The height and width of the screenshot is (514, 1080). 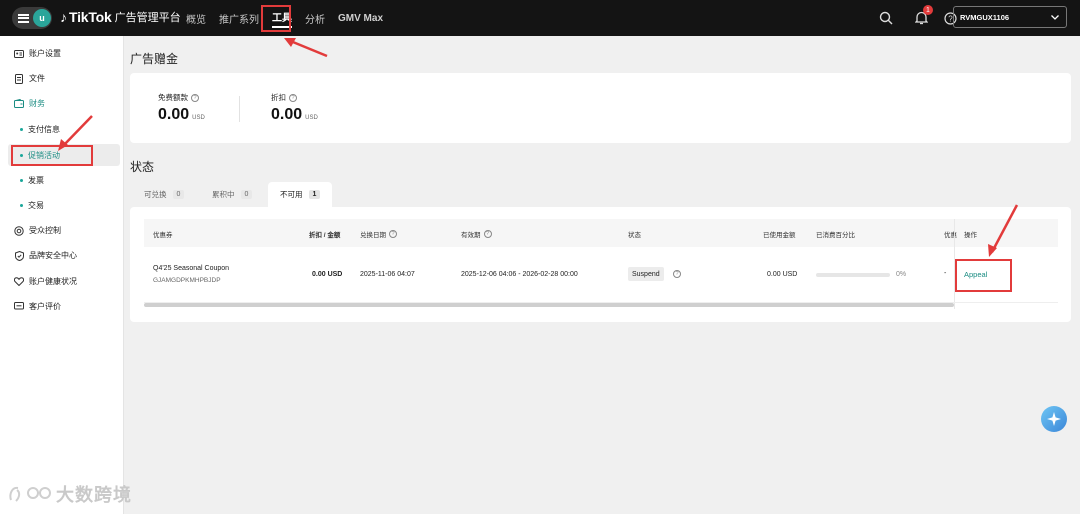 What do you see at coordinates (300, 194) in the screenshot?
I see `tab-unavailable: 不可用 1` at bounding box center [300, 194].